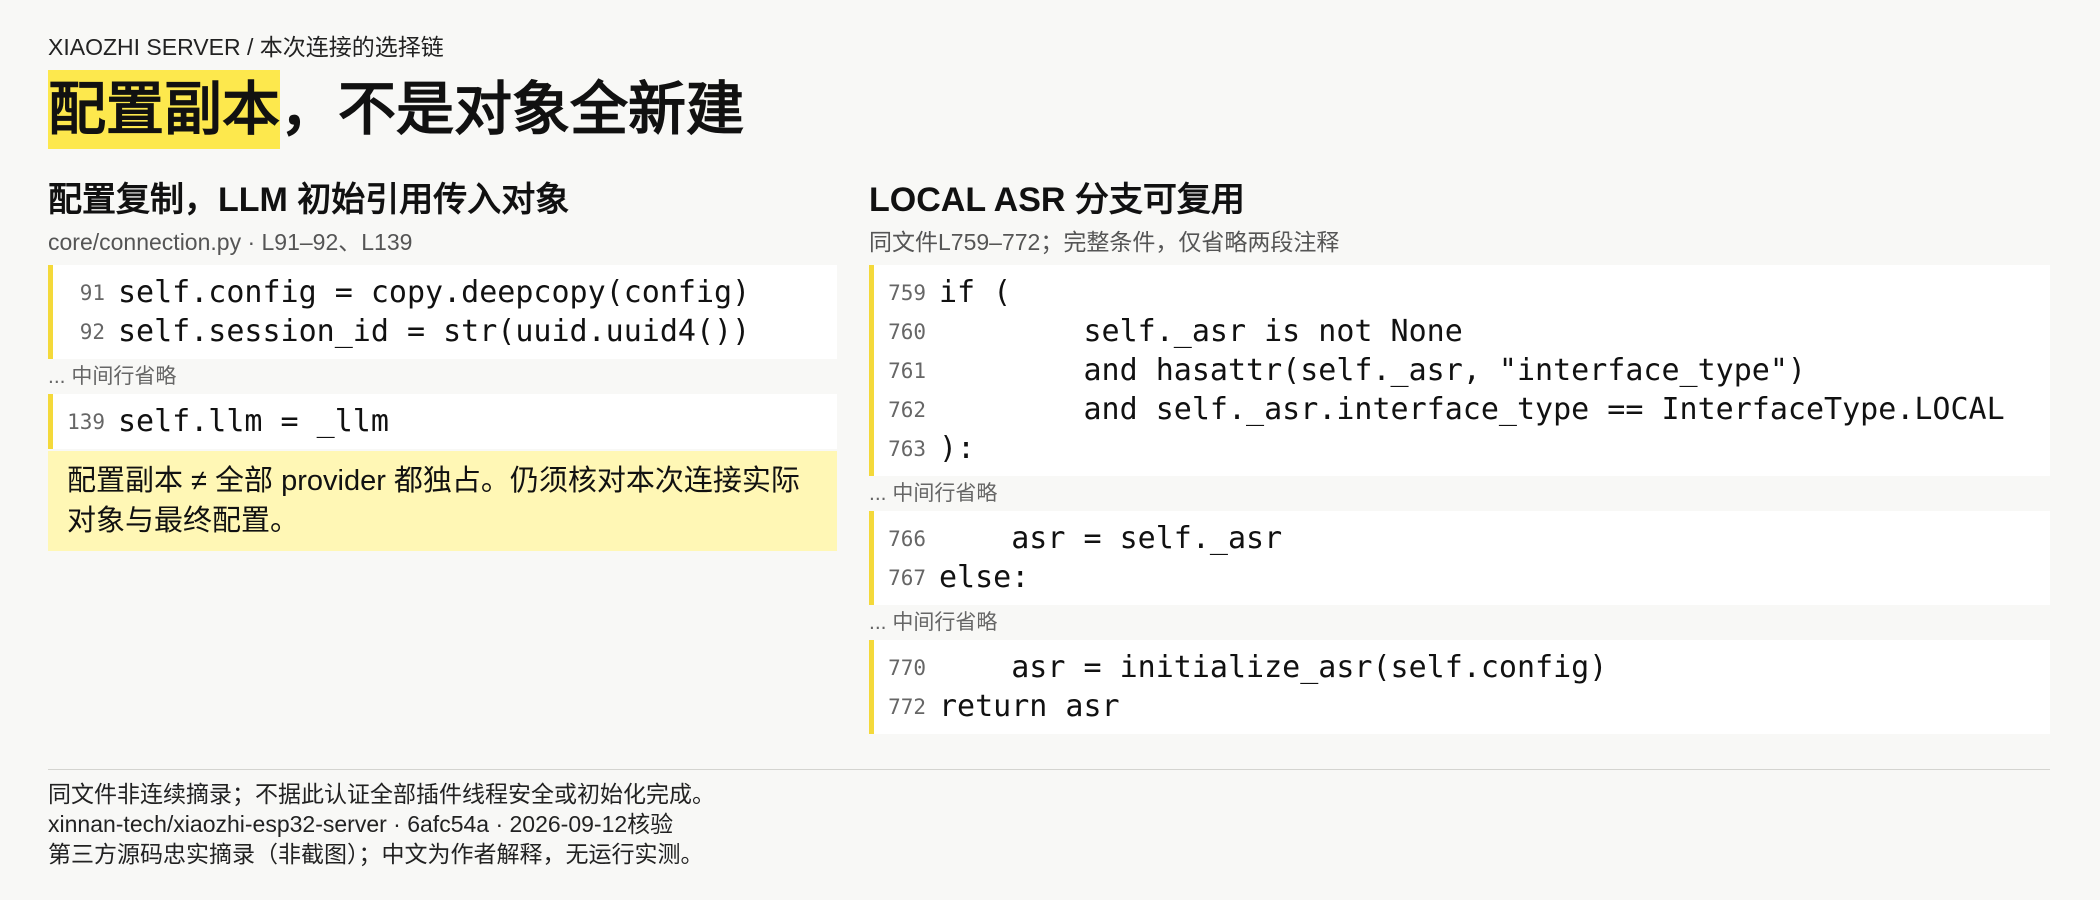 Image resolution: width=2100 pixels, height=900 pixels. I want to click on page-title: 配置副本，不是对象全新建, so click(396, 109).